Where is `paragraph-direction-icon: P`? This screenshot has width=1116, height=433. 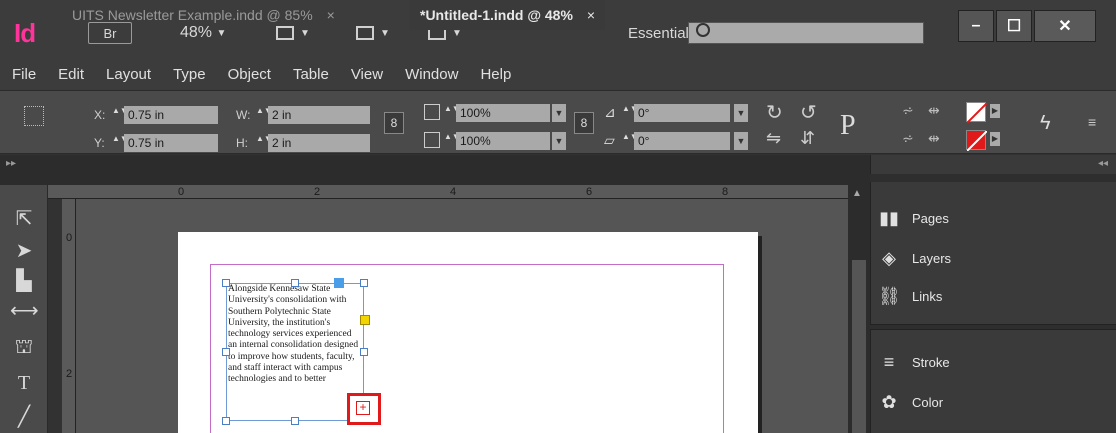
paragraph-direction-icon: P is located at coordinates (848, 126).